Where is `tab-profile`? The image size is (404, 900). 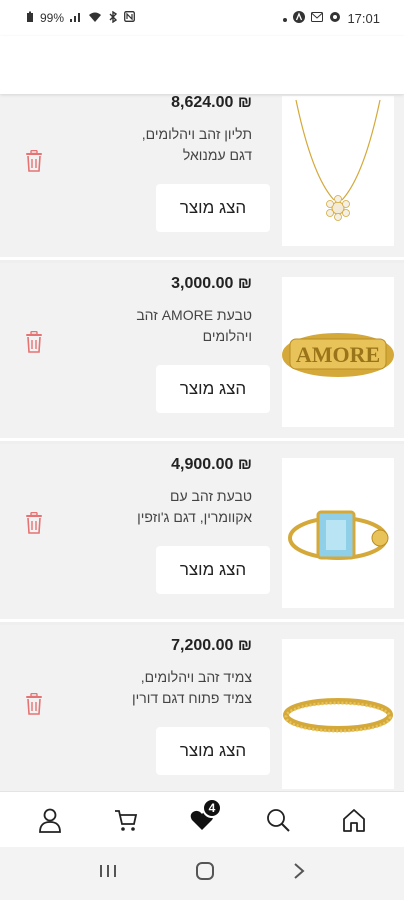
tab-profile is located at coordinates (50, 820).